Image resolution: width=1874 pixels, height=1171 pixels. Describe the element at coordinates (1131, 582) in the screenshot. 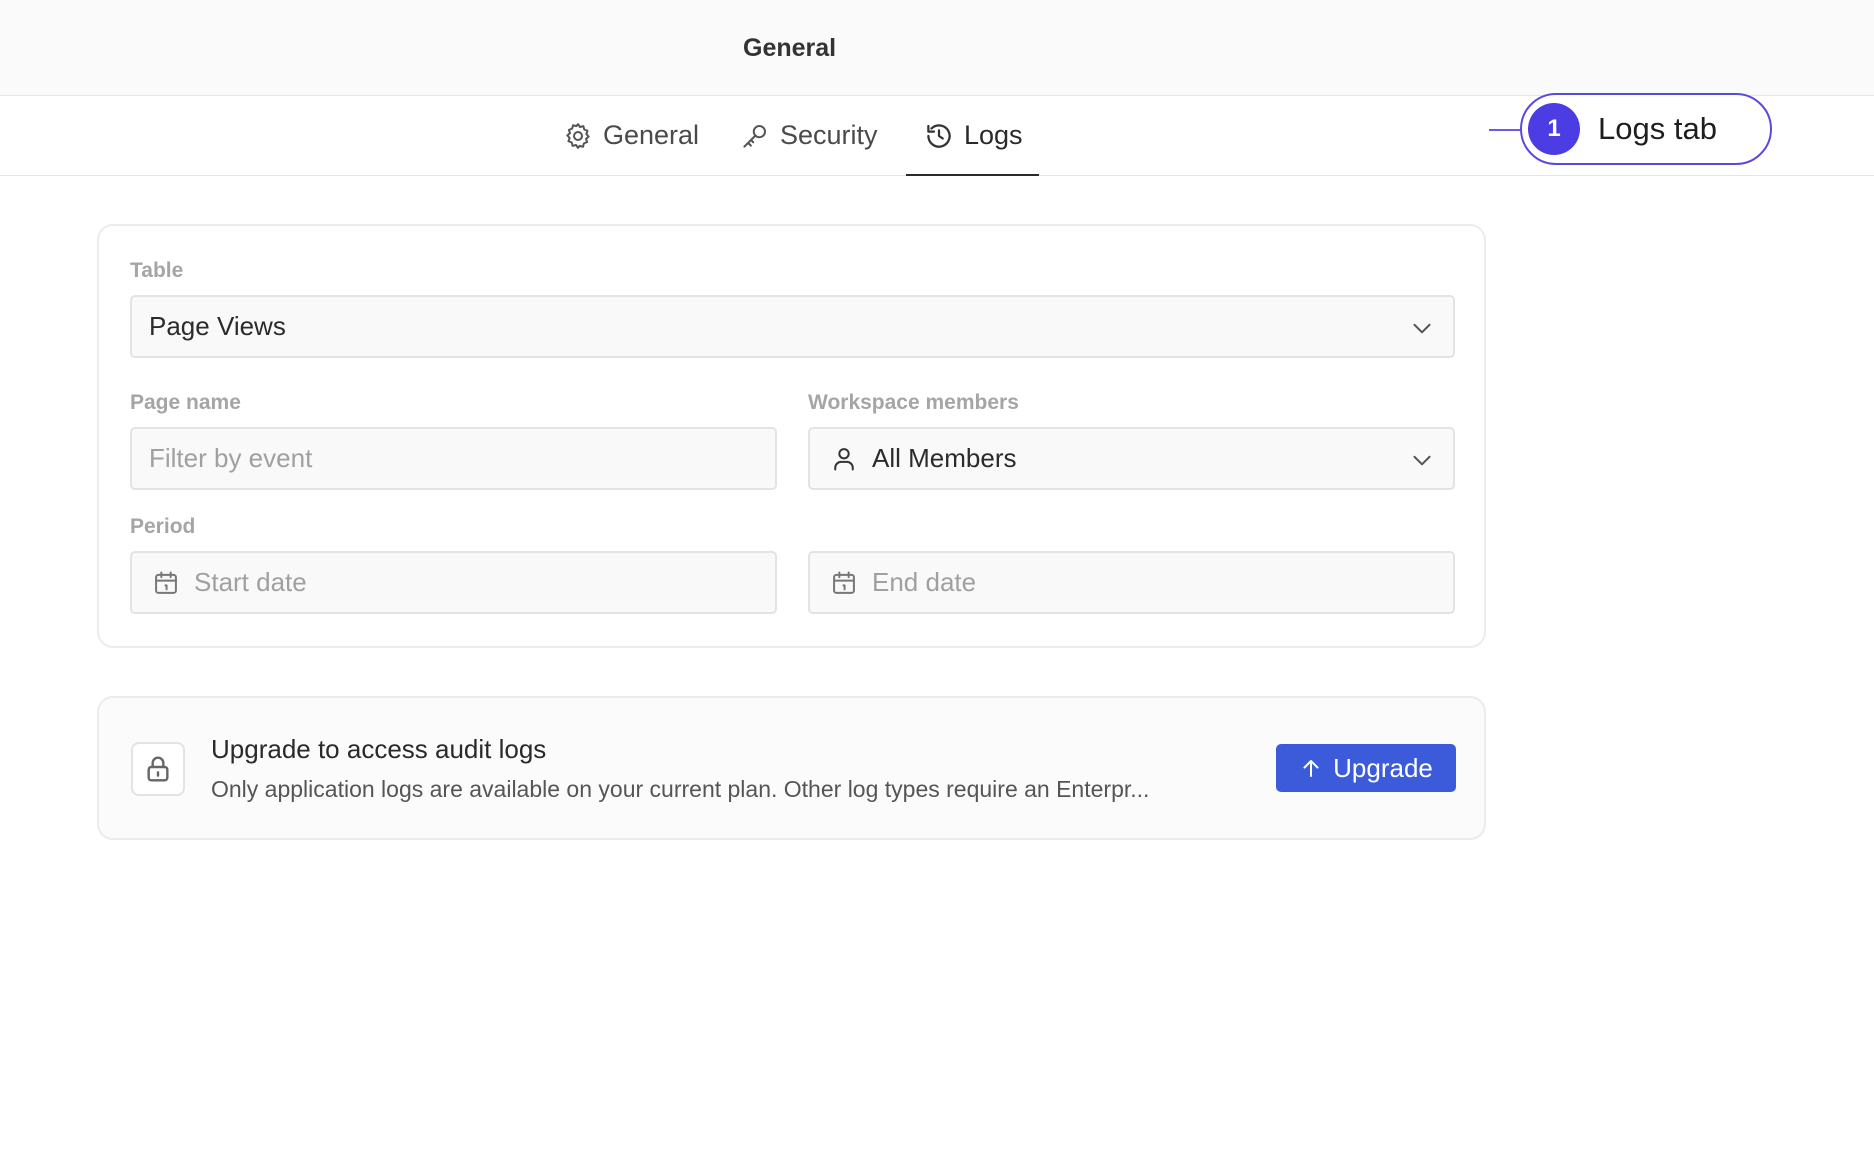

I see `end-date-input: End date` at that location.